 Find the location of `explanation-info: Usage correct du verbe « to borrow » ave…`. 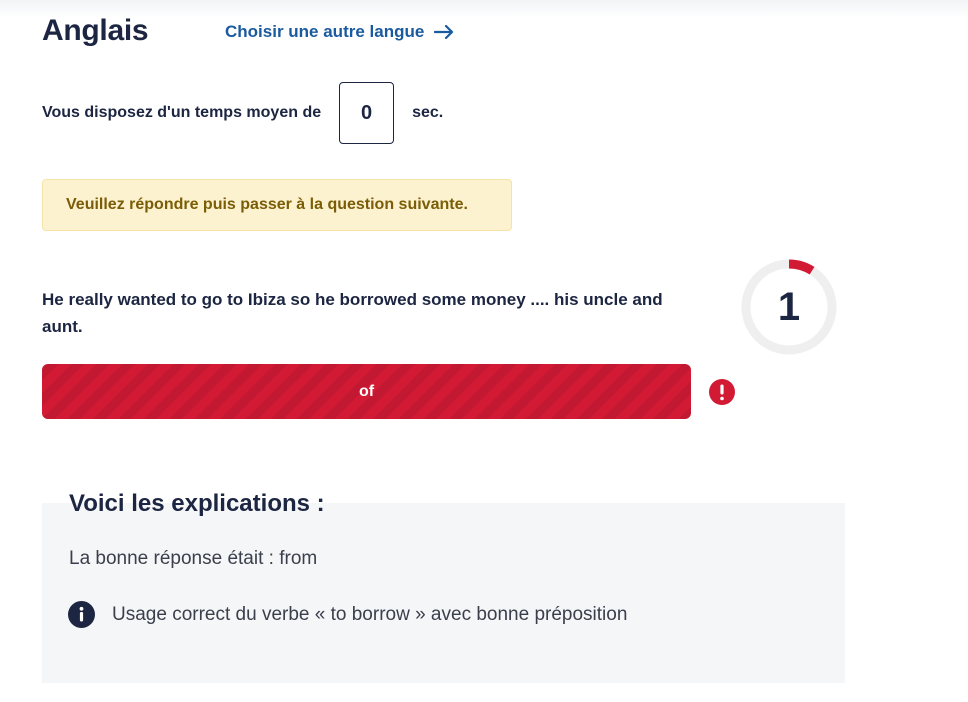

explanation-info: Usage correct du verbe « to borrow » ave… is located at coordinates (347, 614).